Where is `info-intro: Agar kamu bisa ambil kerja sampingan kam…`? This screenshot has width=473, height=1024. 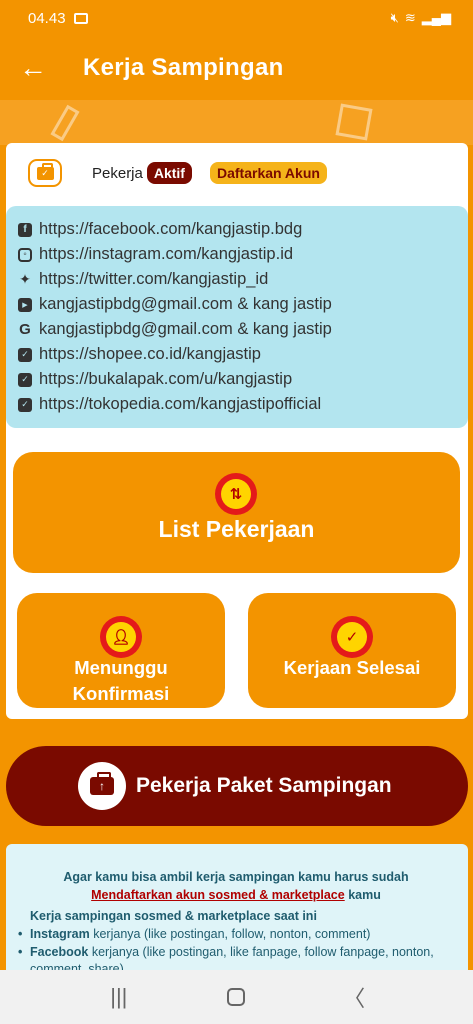 info-intro: Agar kamu bisa ambil kerja sampingan kam… is located at coordinates (236, 886).